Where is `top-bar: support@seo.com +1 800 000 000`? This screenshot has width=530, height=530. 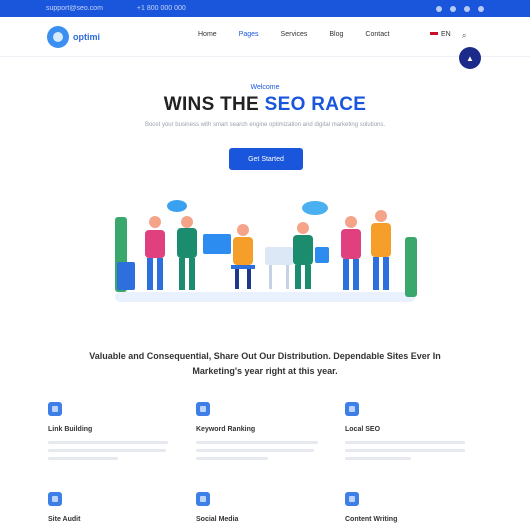
top-bar: support@seo.com +1 800 000 000 is located at coordinates (265, 8).